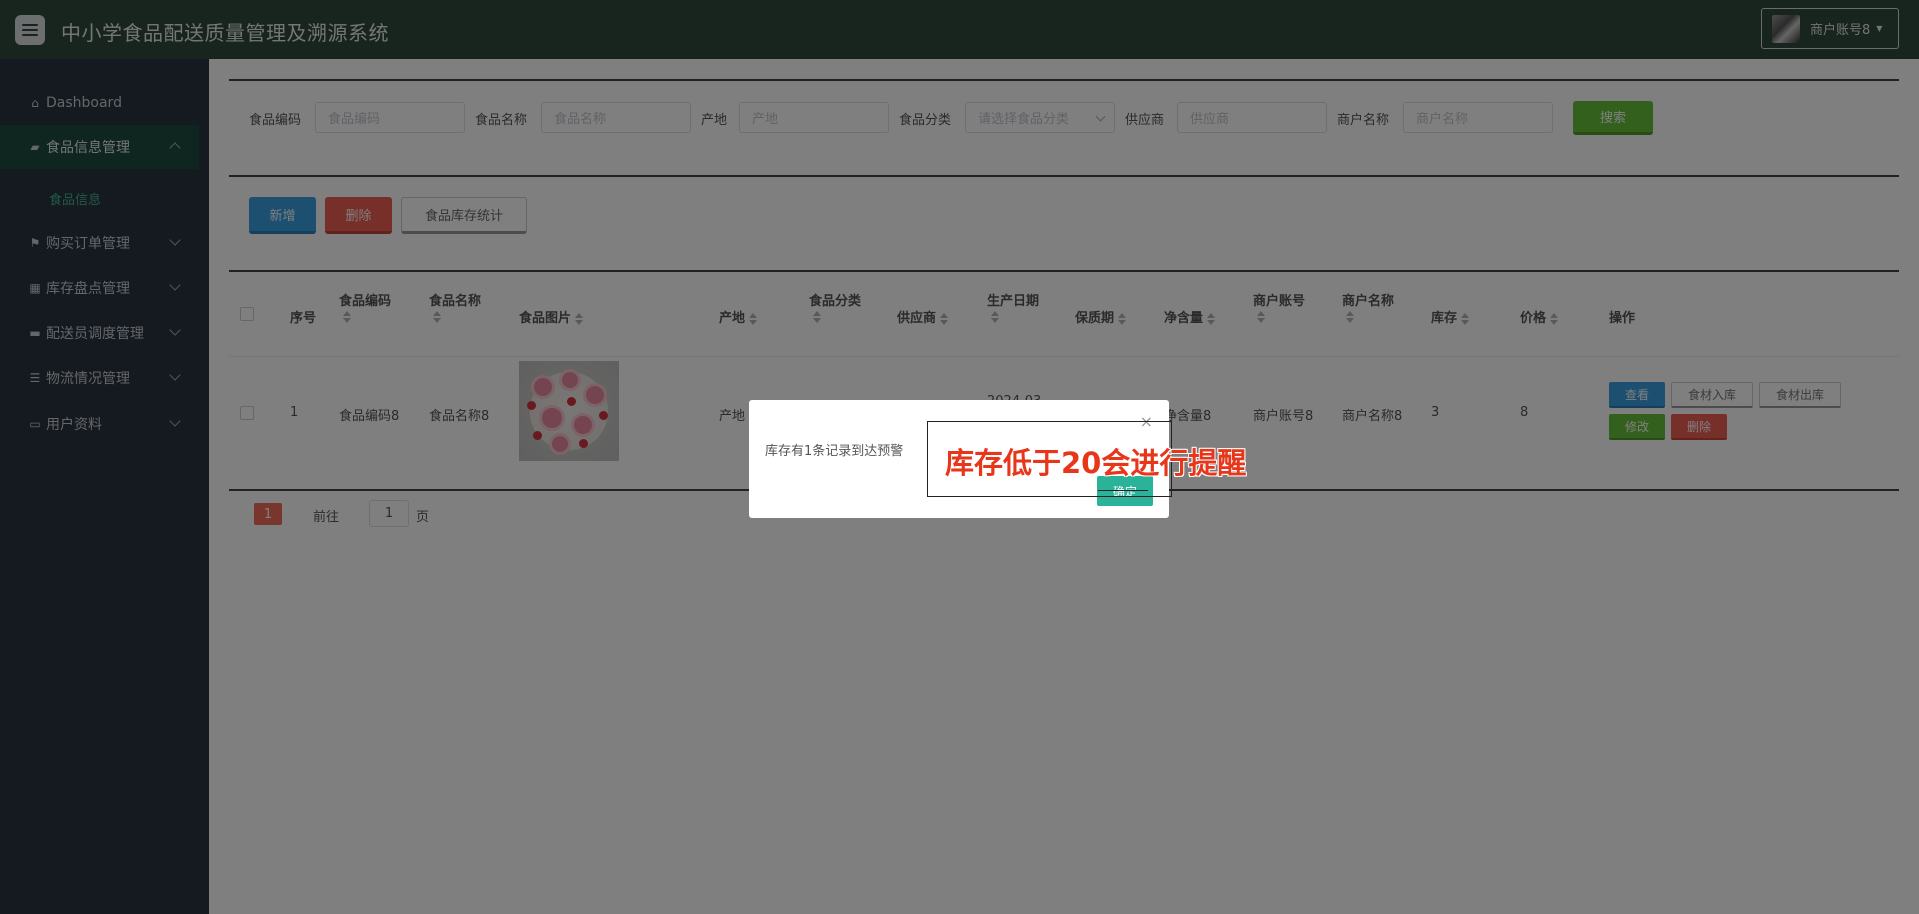 This screenshot has height=914, width=1919. I want to click on annotation-text: 库存低于20会进行提醒, so click(1096, 463).